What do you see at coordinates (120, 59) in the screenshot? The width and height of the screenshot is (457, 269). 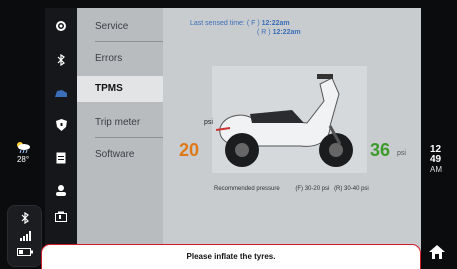 I see `menu-item-errors: Errors` at bounding box center [120, 59].